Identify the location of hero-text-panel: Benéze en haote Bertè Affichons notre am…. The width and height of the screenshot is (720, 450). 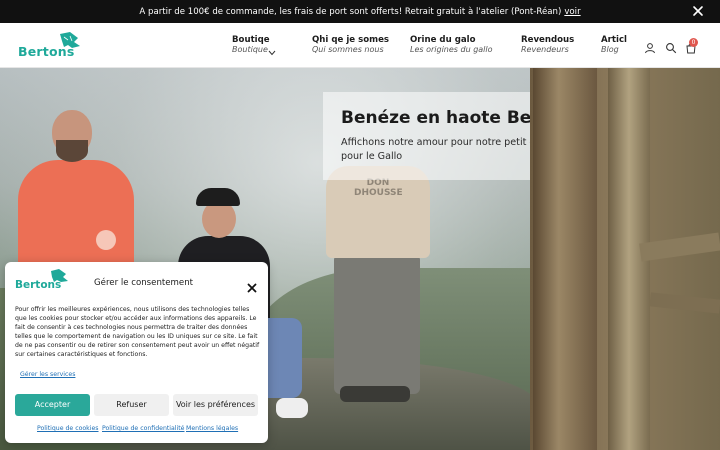
(426, 136).